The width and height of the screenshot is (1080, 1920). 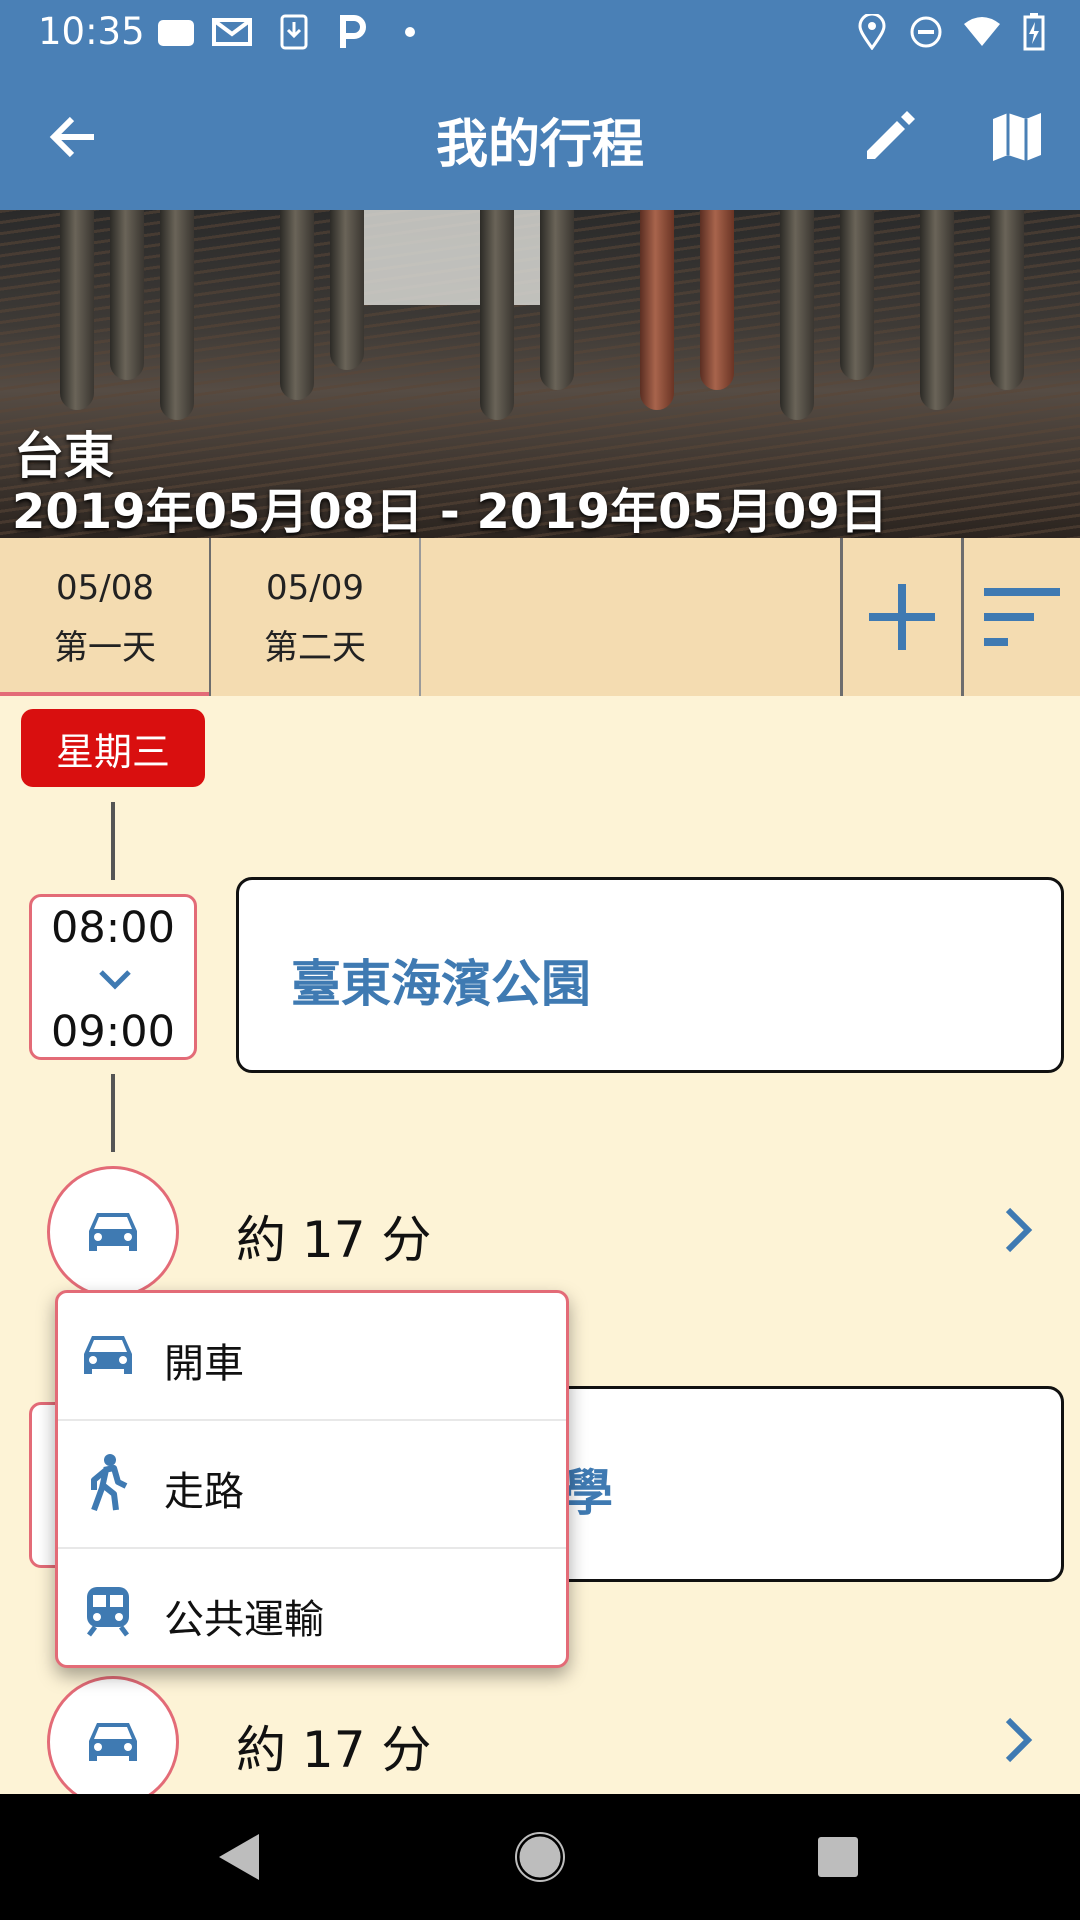 What do you see at coordinates (872, 32) in the screenshot?
I see `location-icon` at bounding box center [872, 32].